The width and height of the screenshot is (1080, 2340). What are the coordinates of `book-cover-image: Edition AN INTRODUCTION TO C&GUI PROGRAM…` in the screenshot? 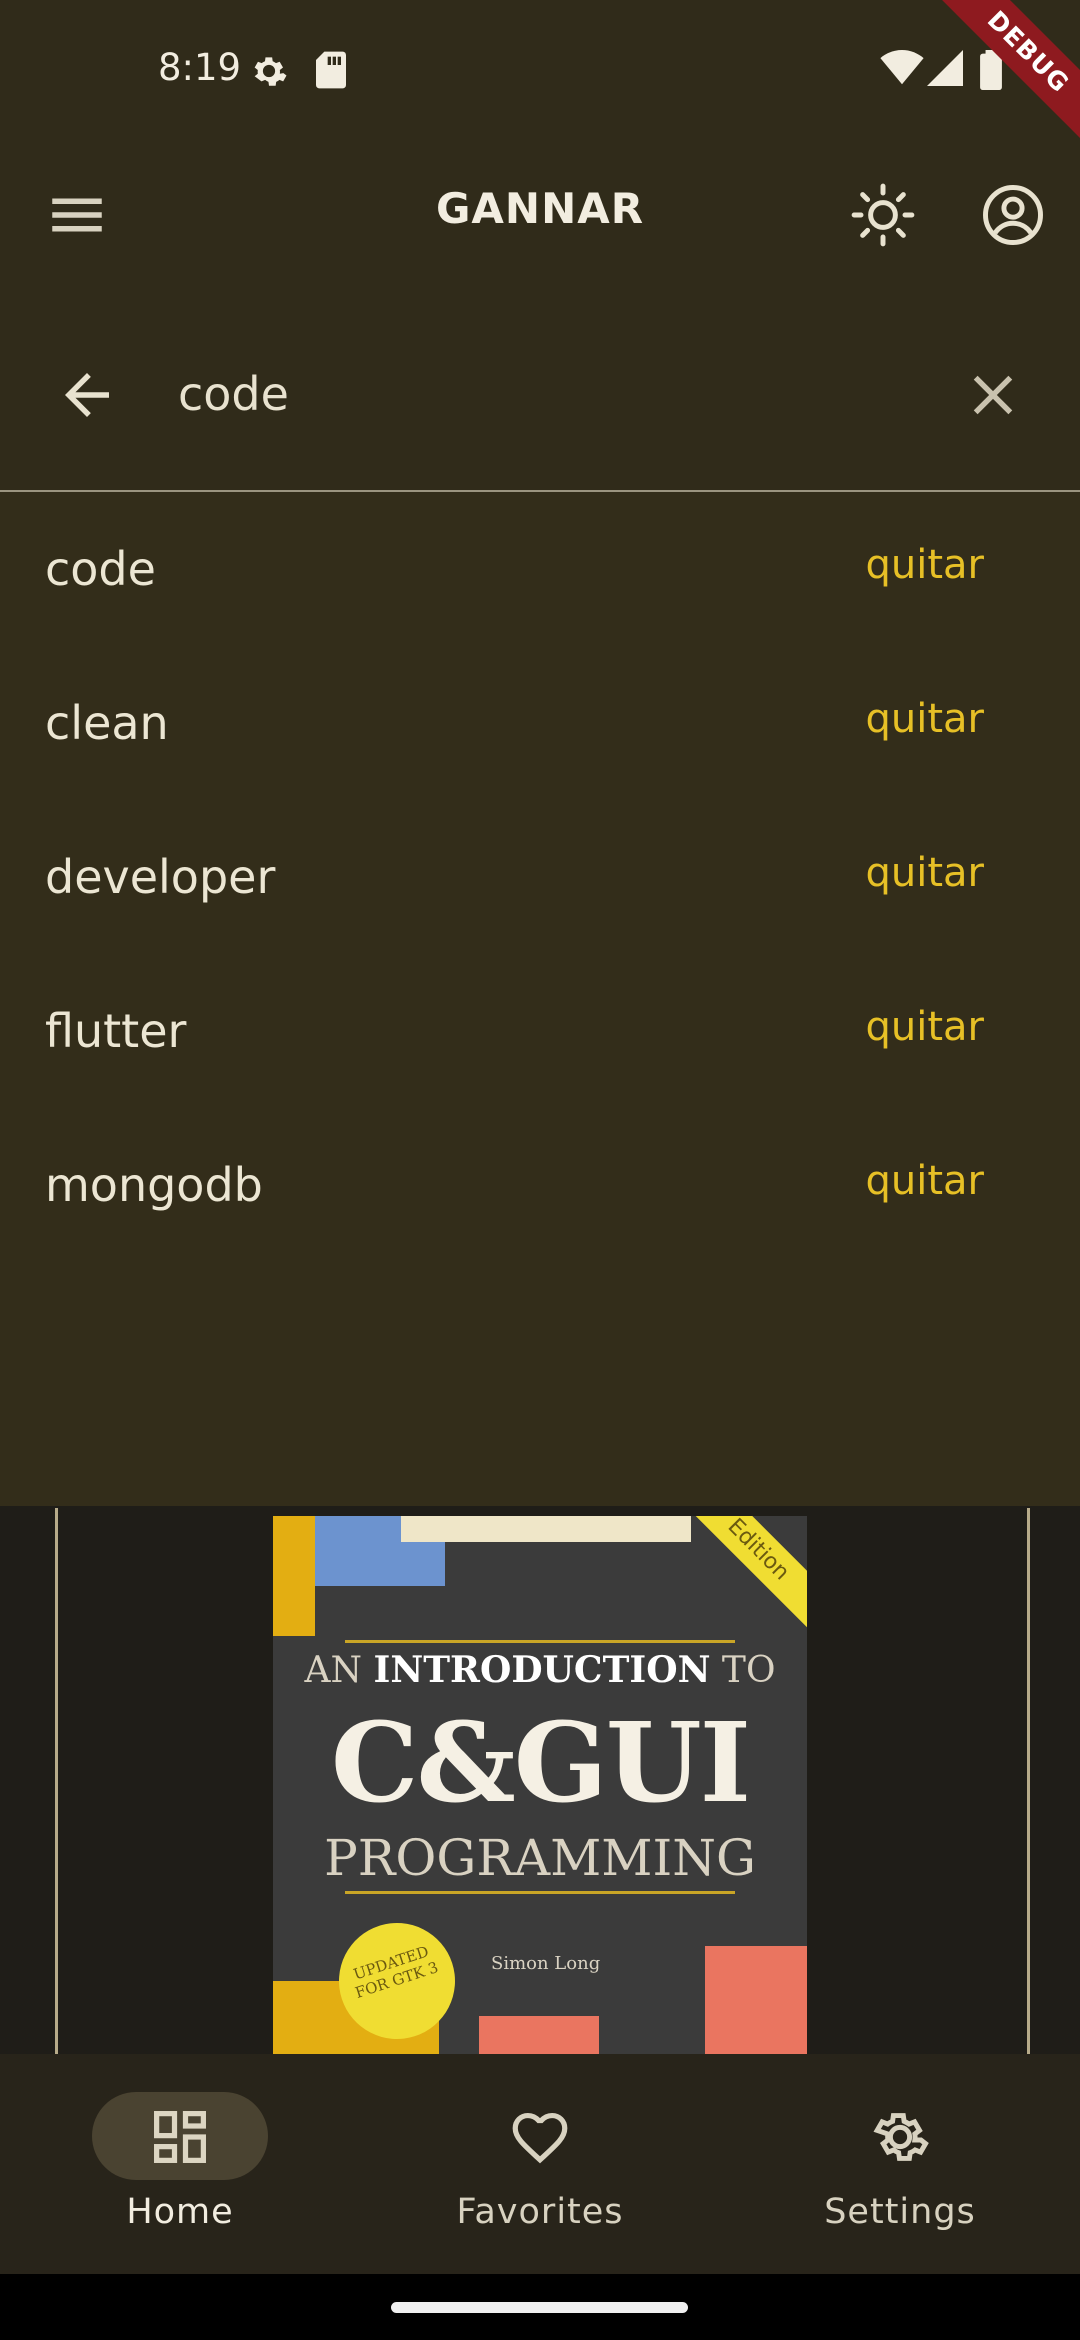 It's located at (540, 1796).